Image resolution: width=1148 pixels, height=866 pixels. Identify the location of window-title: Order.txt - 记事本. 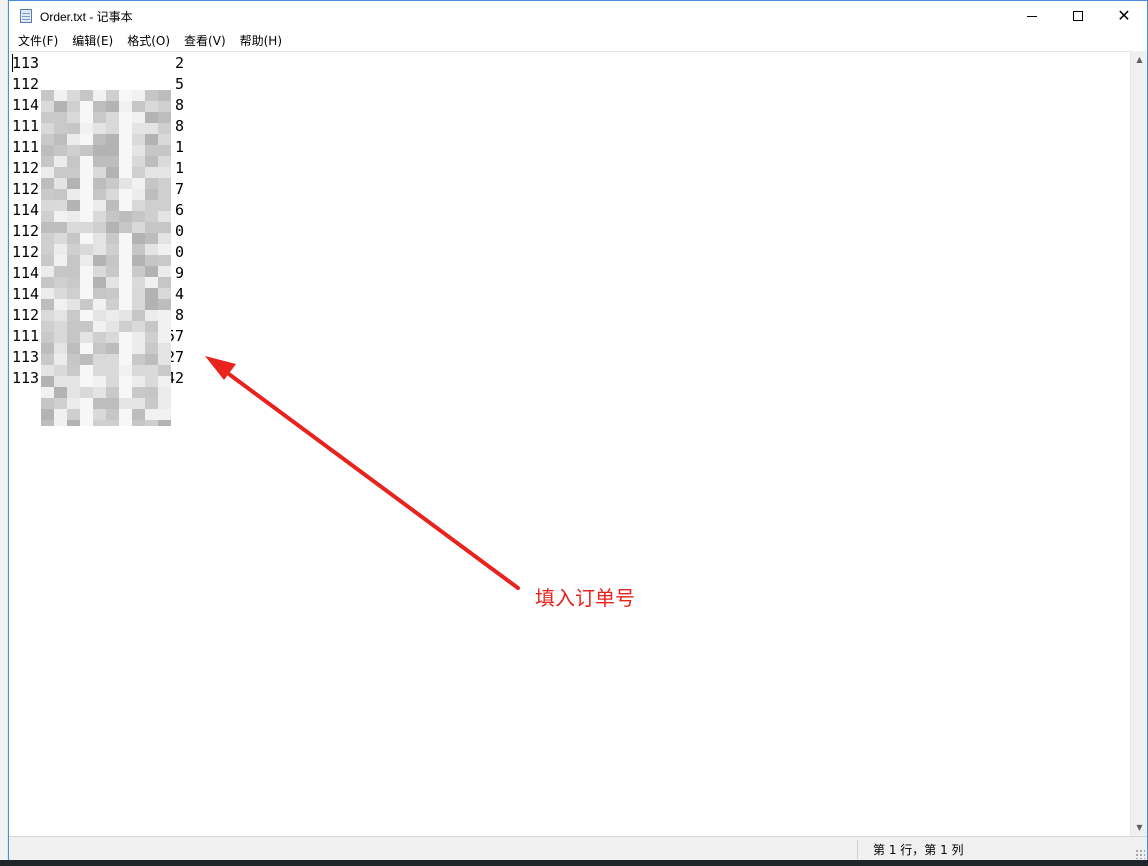
(86, 16).